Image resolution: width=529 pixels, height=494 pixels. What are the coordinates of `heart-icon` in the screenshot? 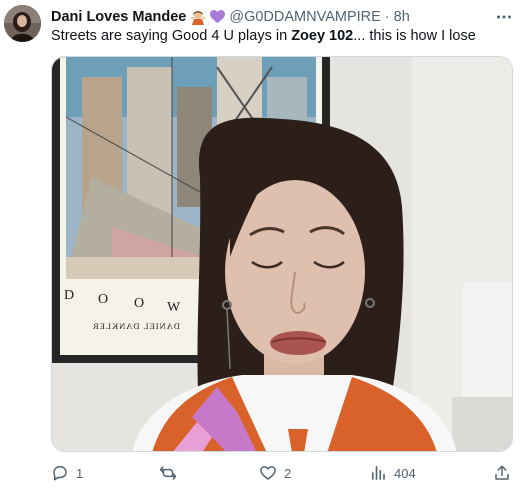 It's located at (268, 473).